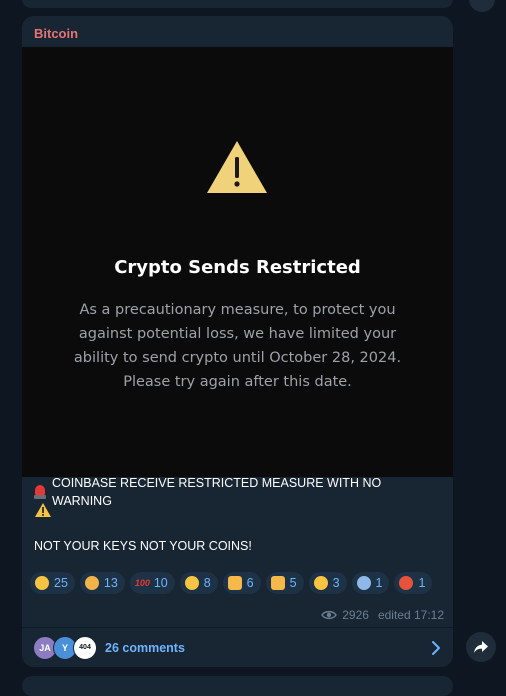  Describe the element at coordinates (293, 583) in the screenshot. I see `reaction-count: 5` at that location.